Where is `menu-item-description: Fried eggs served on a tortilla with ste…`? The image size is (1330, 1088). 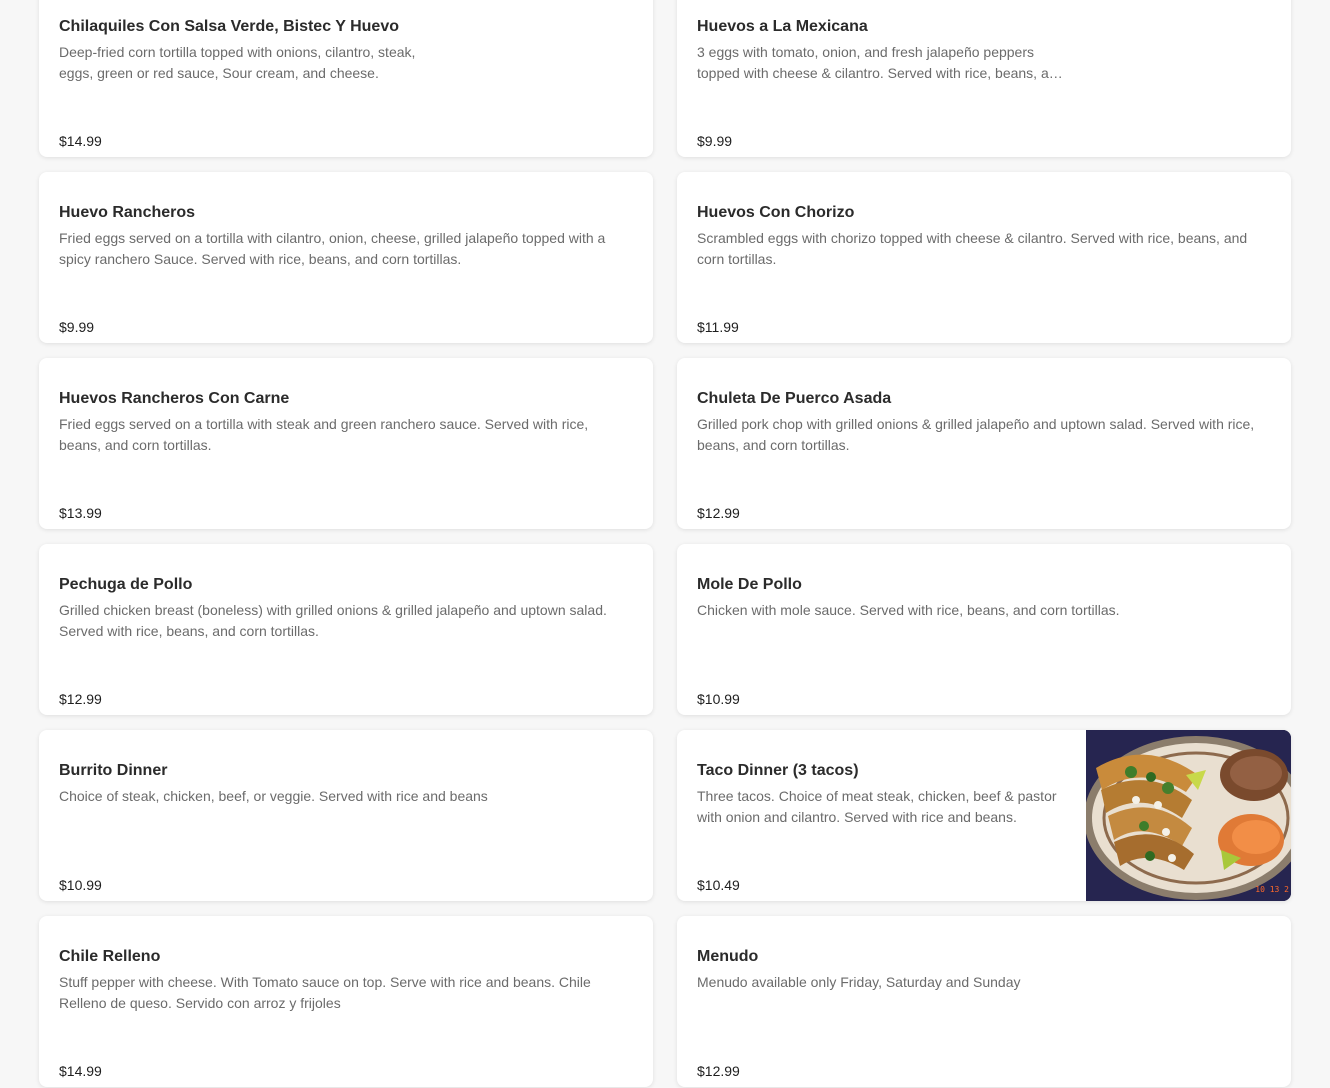
menu-item-description: Fried eggs served on a tortilla with ste… is located at coordinates (324, 434).